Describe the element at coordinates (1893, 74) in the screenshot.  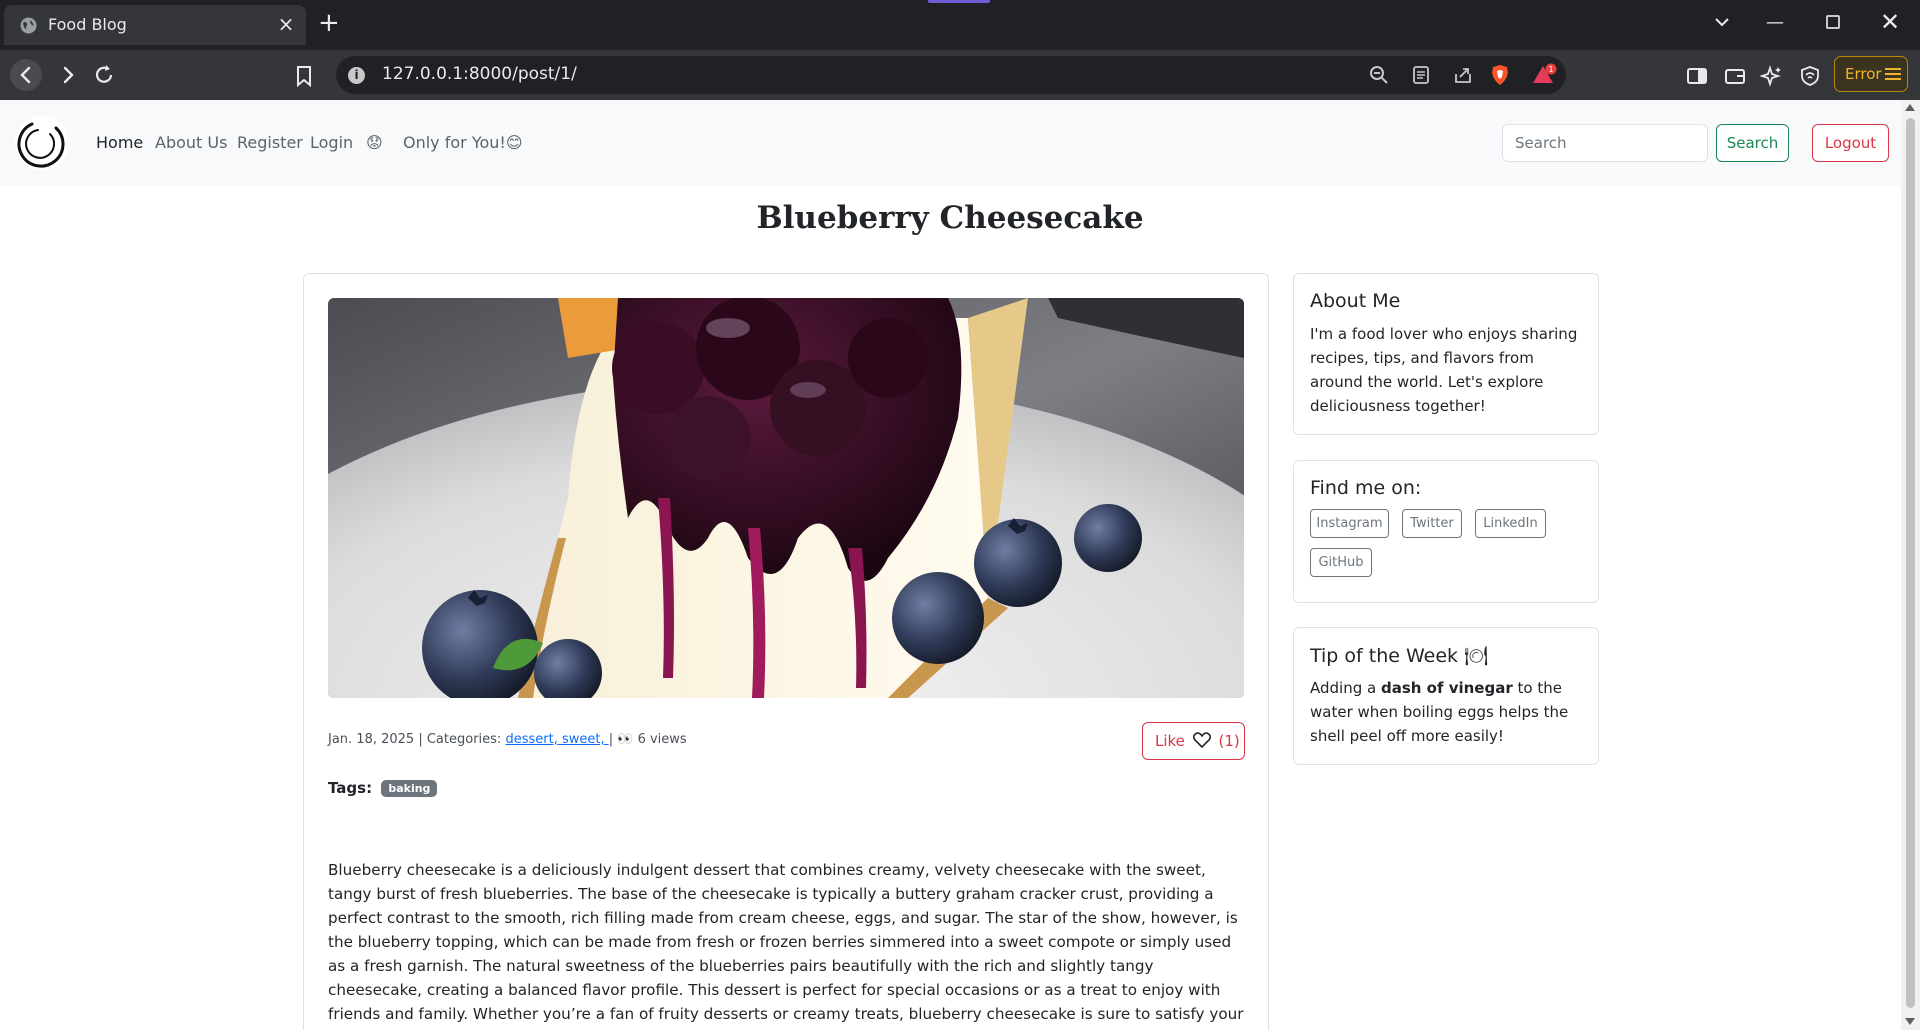
I see `hamburger-menu-icon` at that location.